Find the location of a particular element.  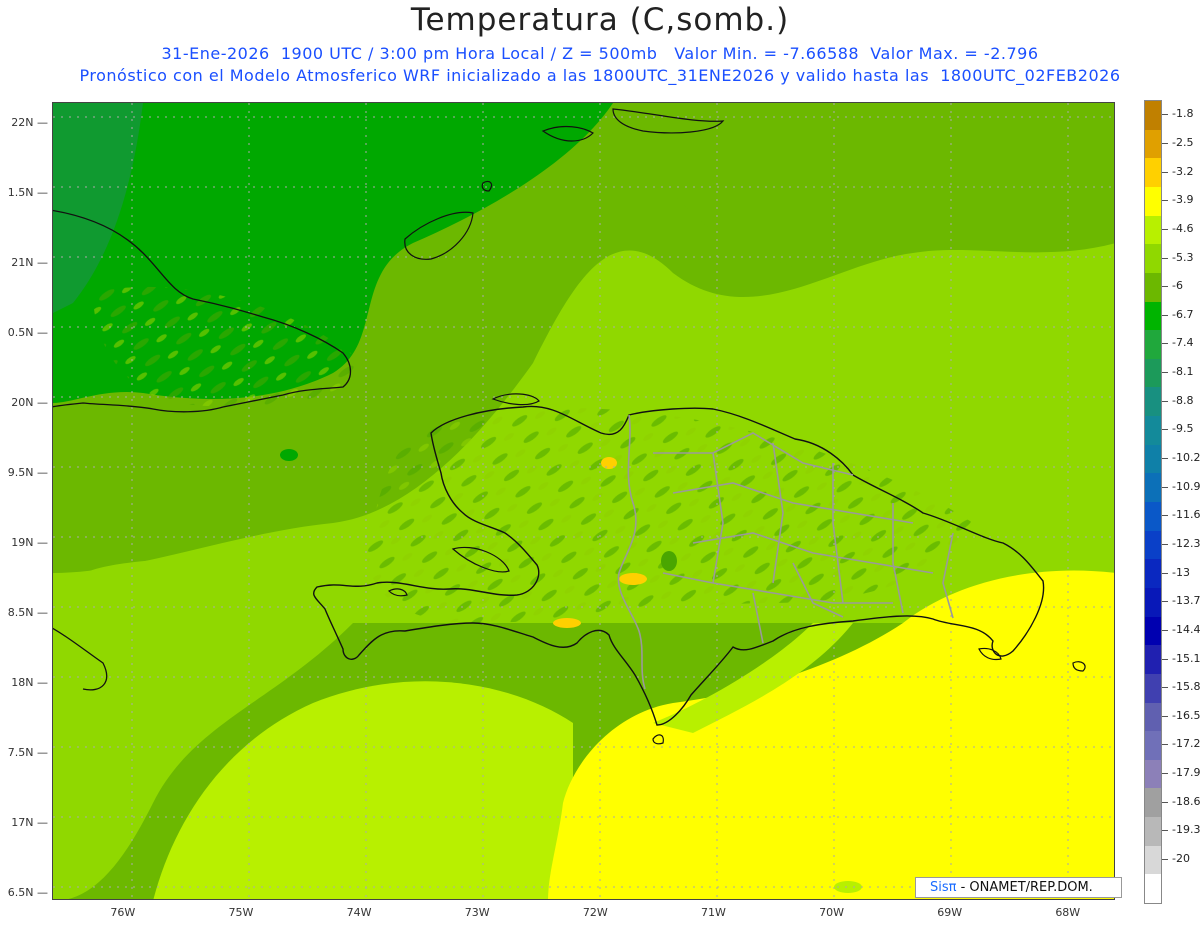

color-scale-label: -10.2 is located at coordinates (1186, 458).